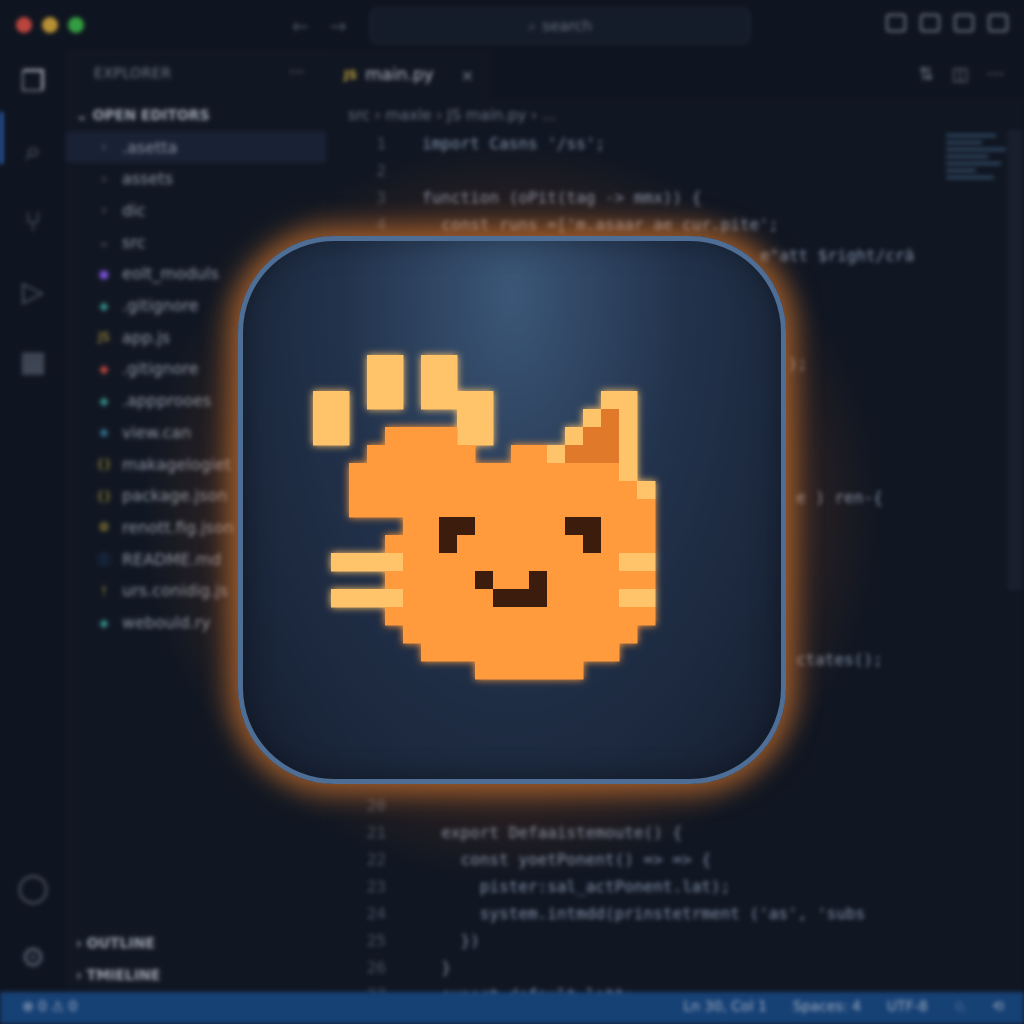  I want to click on close-tab-icon: ×, so click(467, 75).